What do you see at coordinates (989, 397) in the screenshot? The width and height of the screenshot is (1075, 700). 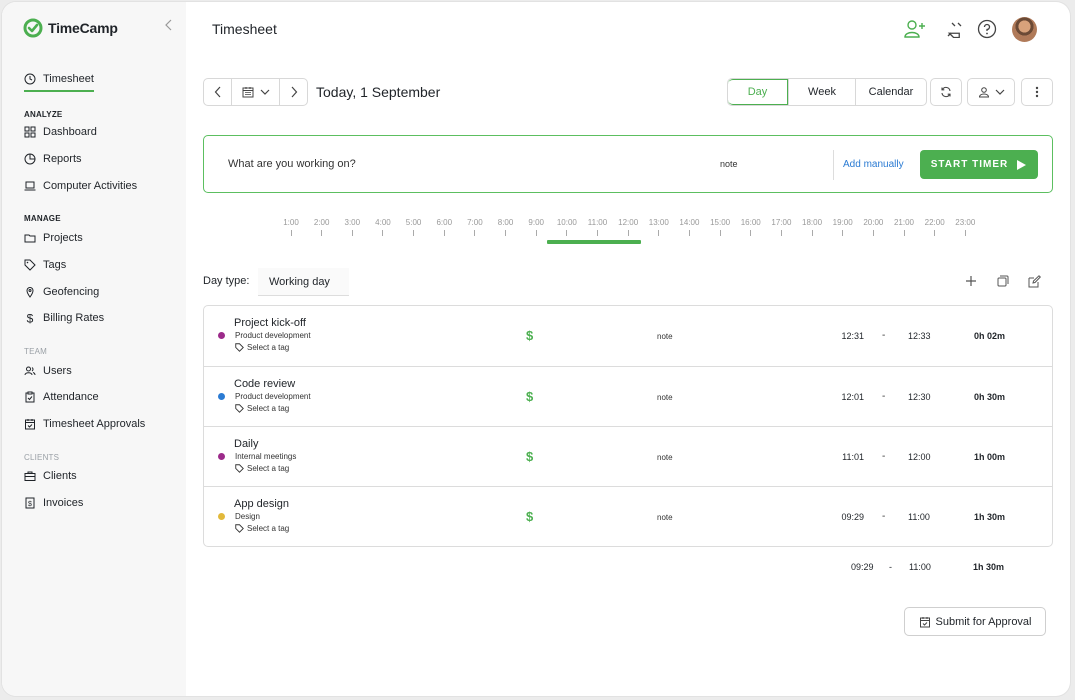 I see `entry-duration: 0h 30m` at bounding box center [989, 397].